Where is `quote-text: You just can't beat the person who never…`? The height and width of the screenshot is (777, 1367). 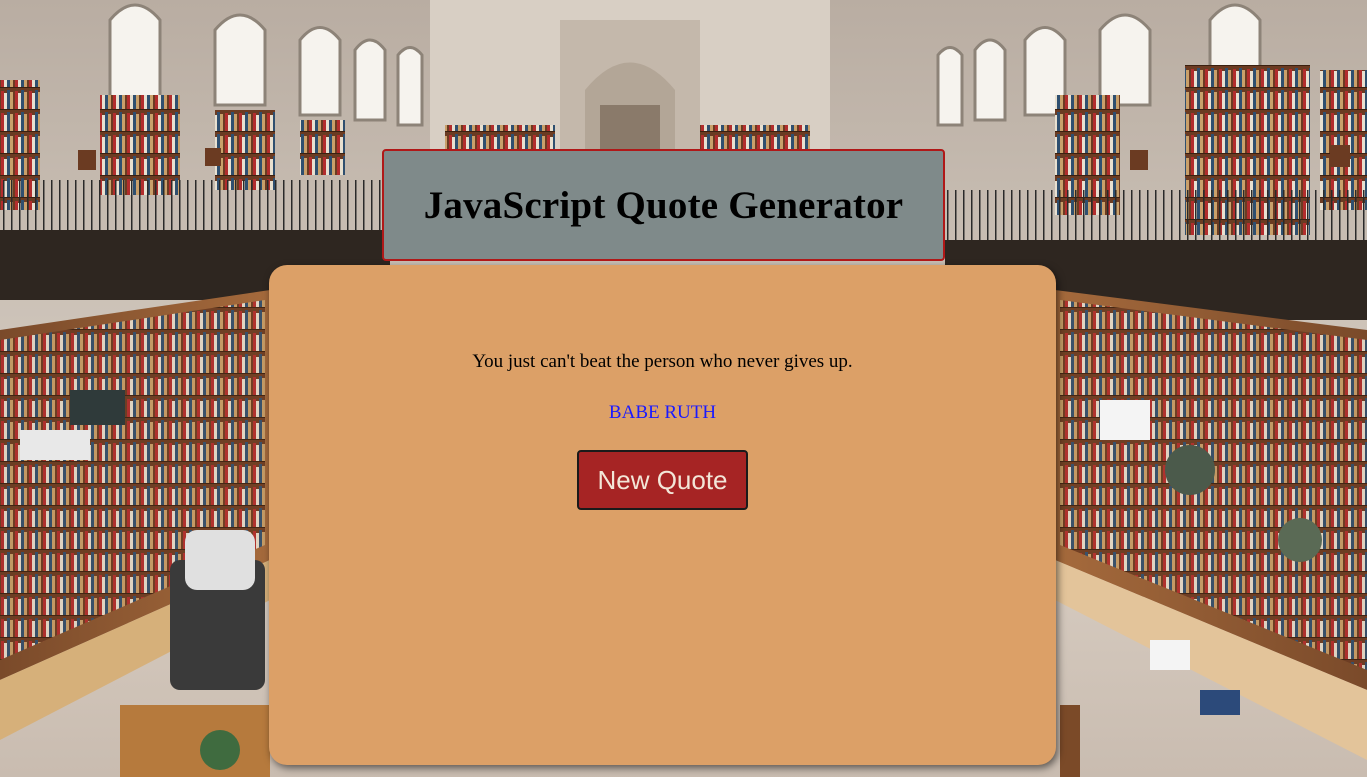 quote-text: You just can't beat the person who never… is located at coordinates (662, 361).